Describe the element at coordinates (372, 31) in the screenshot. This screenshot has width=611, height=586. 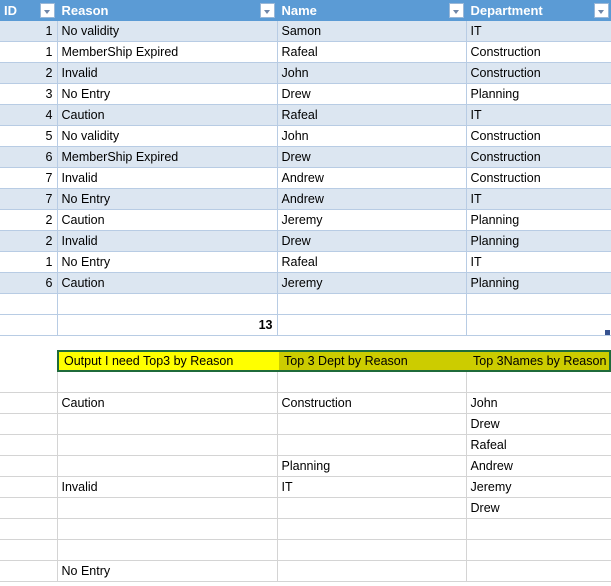
I see `cell-name: Samon` at that location.